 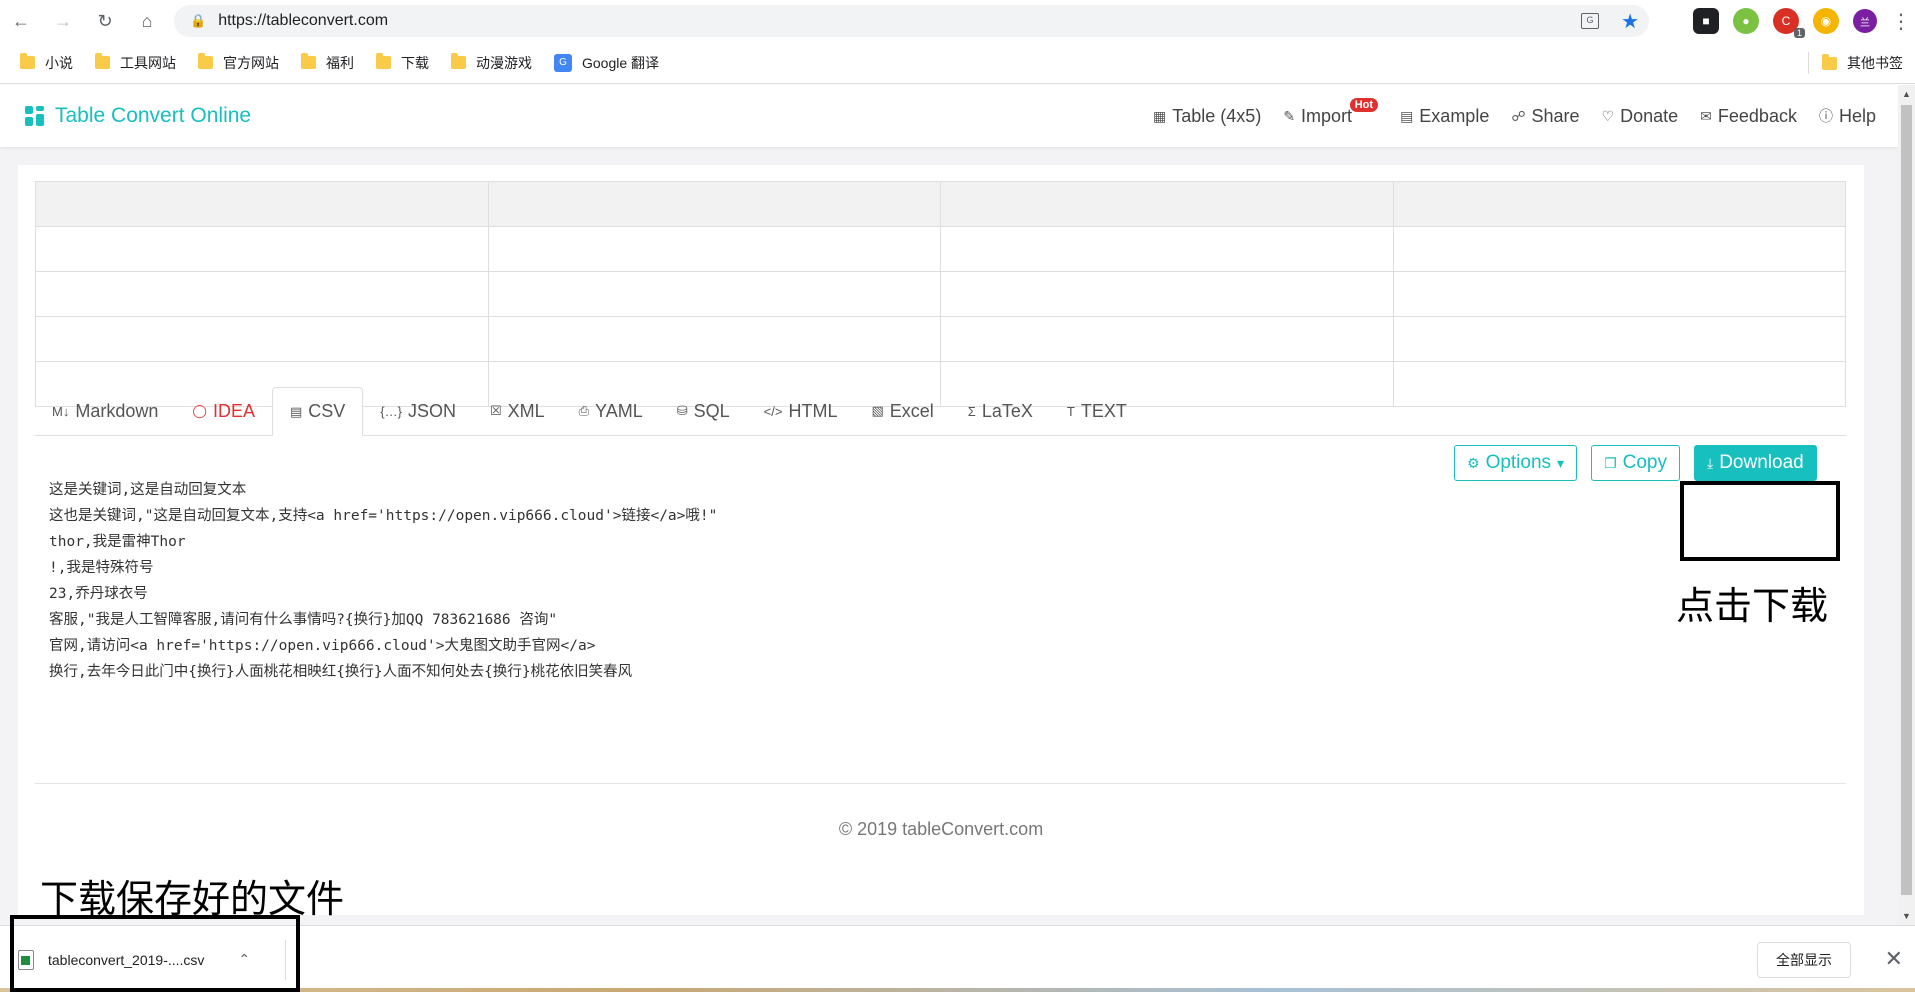 I want to click on scroll-thumb, so click(x=1906, y=500).